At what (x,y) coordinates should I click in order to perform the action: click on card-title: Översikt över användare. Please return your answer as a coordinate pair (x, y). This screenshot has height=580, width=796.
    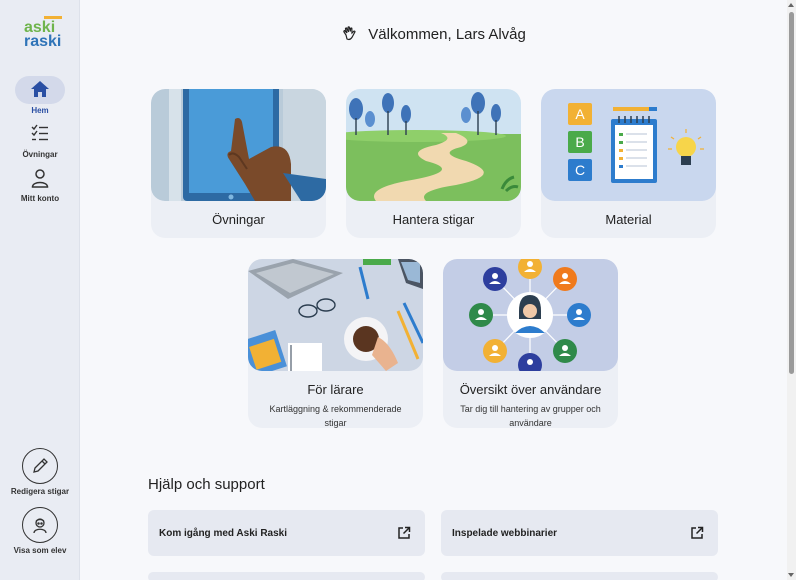
    Looking at the image, I should click on (530, 389).